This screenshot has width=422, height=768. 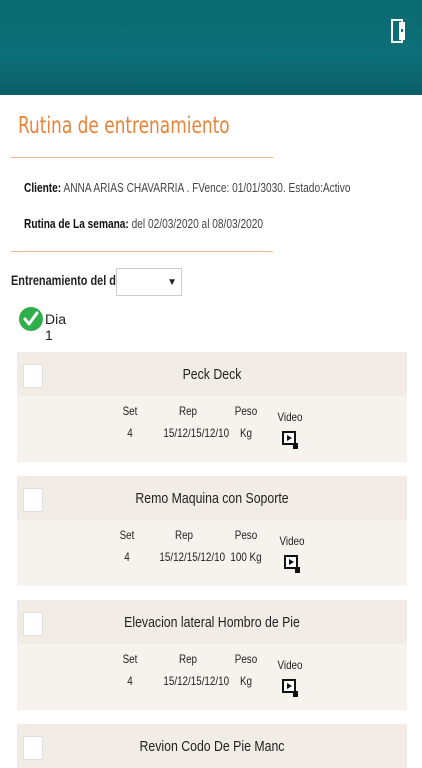 I want to click on exercise-name: Peck Deck, so click(x=212, y=374).